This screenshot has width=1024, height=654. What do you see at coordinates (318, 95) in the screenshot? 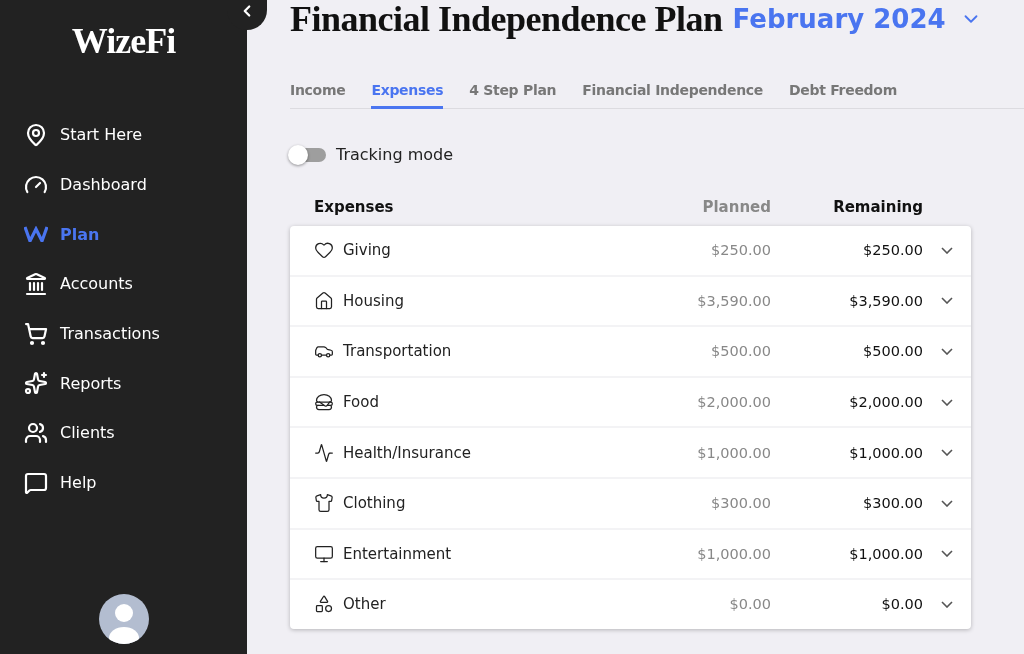
I see `tab: Income` at bounding box center [318, 95].